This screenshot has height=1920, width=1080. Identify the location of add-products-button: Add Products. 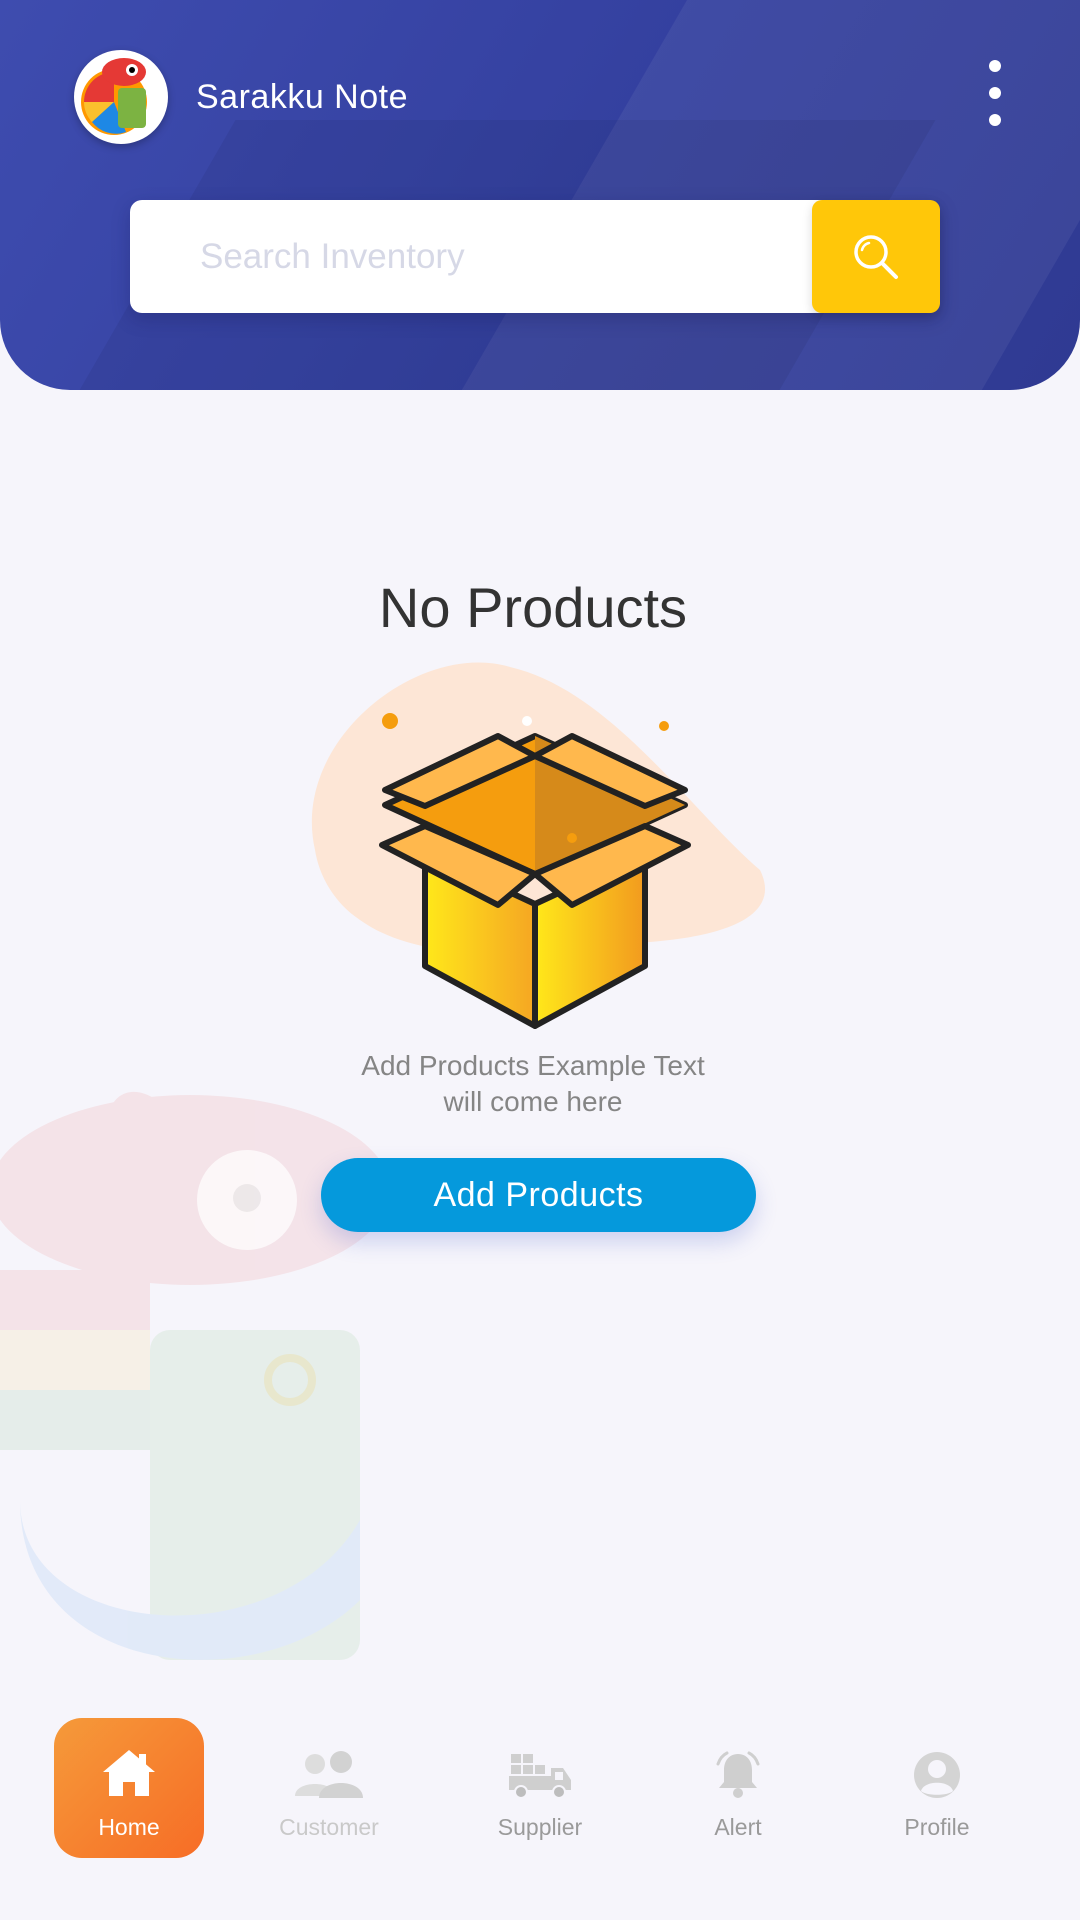
(538, 1195).